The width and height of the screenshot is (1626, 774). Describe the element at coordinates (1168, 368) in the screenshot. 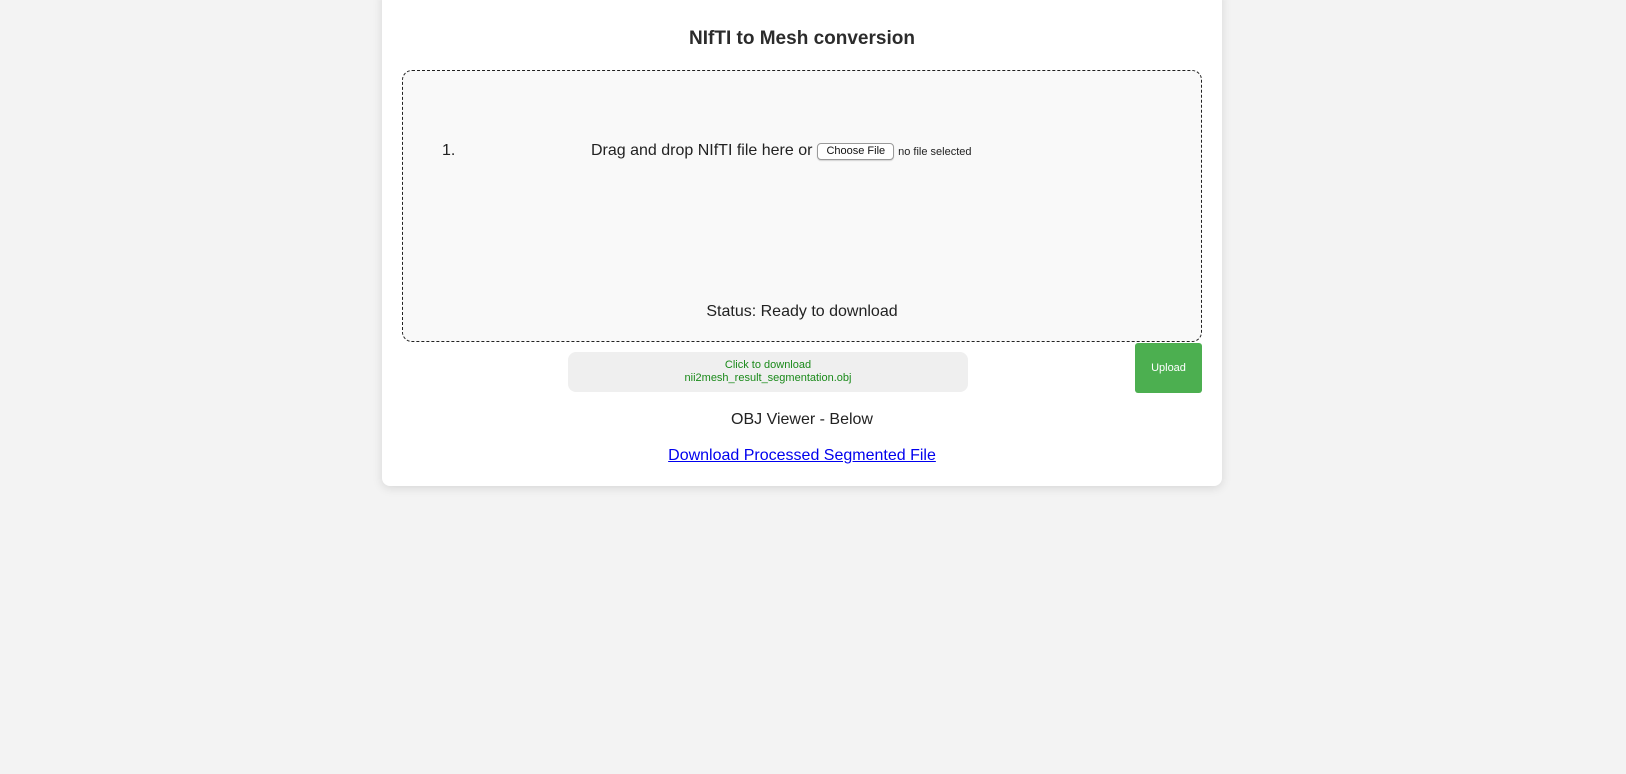

I see `upload-button: Upload` at that location.